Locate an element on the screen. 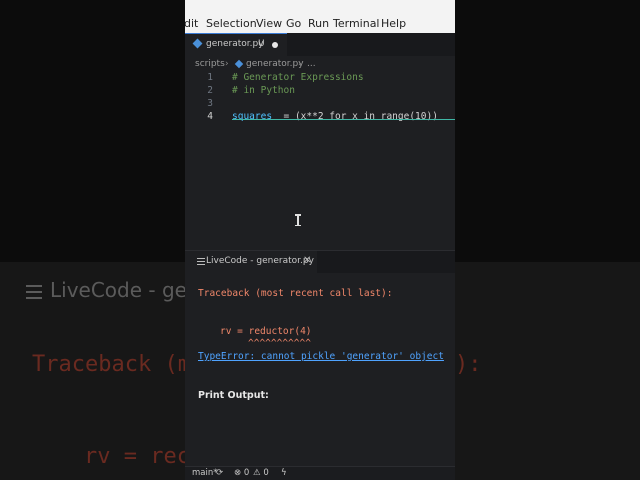 Image resolution: width=640 pixels, height=480 pixels. status-bar: main* ⟳ ⊗ 0 ⚠ 0 ϟ is located at coordinates (320, 473).